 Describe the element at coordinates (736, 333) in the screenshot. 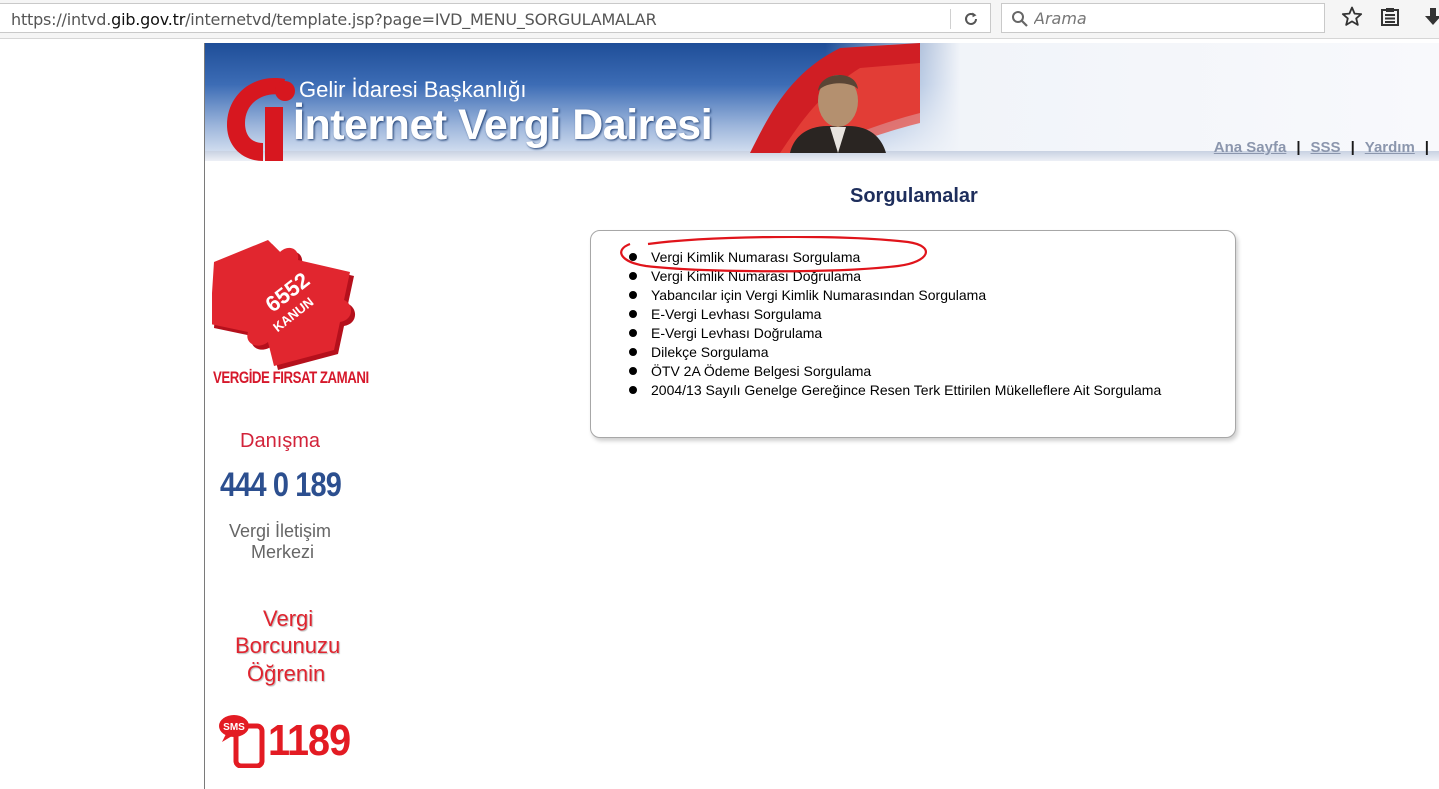

I see `query-link-e-levha-dogrulama: E-Vergi Levhası Doğrulama` at that location.